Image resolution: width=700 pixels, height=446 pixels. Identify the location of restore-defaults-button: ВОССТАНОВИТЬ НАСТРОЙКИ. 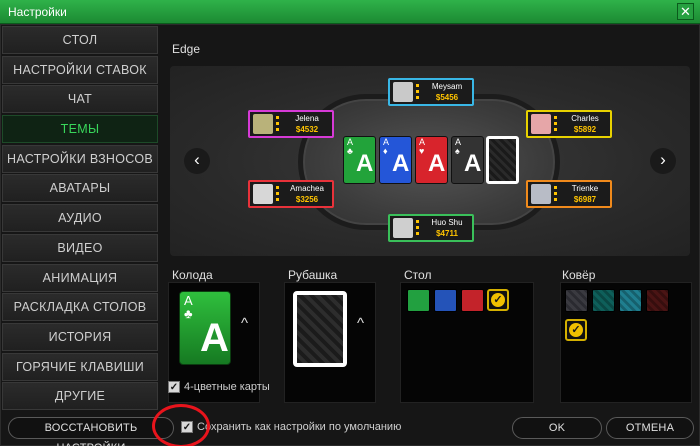
(91, 431).